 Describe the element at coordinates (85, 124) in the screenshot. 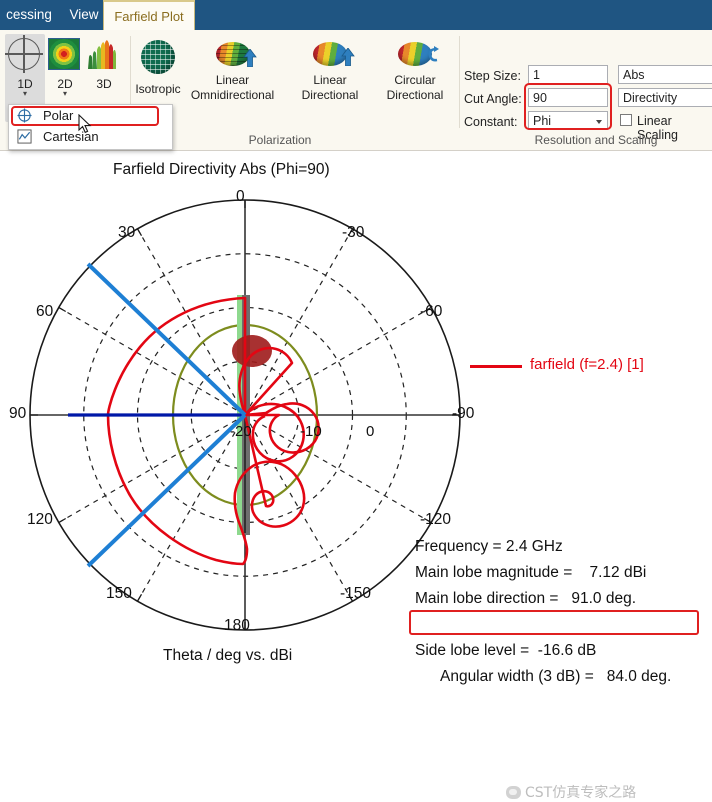

I see `mouse-cursor-icon` at that location.